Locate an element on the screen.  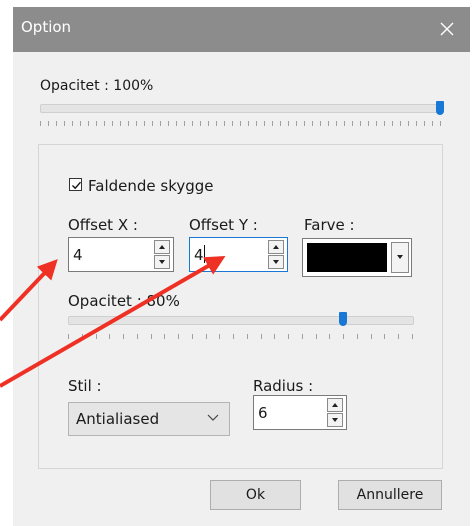
window-title: Option is located at coordinates (46, 27).